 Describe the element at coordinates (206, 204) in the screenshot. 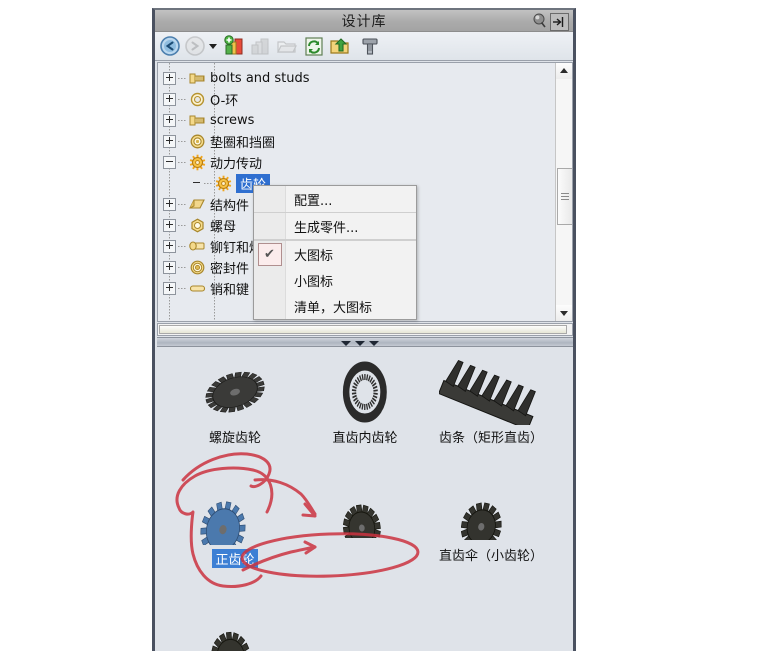

I see `tree-node-6: 结构件` at that location.